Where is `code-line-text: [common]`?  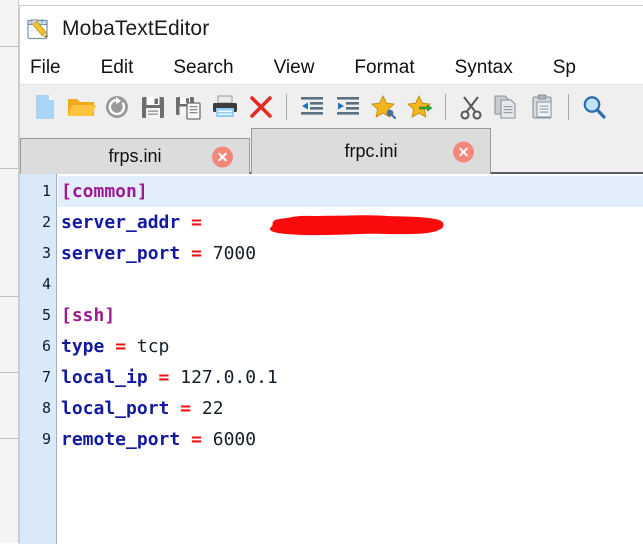
code-line-text: [common] is located at coordinates (350, 191).